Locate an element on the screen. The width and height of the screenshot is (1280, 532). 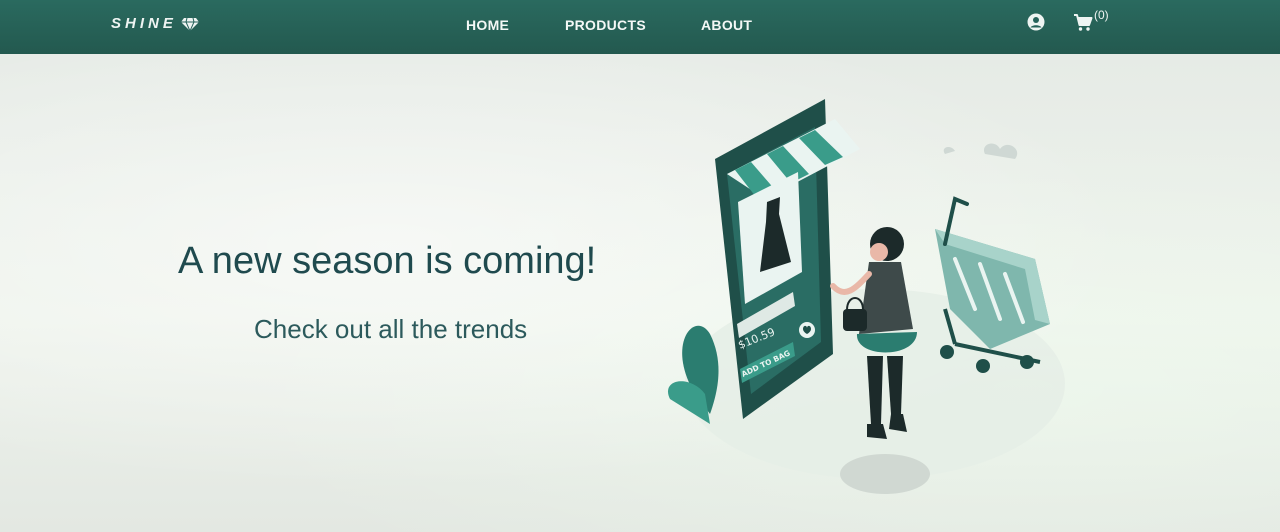
diamond-icon is located at coordinates (189, 24).